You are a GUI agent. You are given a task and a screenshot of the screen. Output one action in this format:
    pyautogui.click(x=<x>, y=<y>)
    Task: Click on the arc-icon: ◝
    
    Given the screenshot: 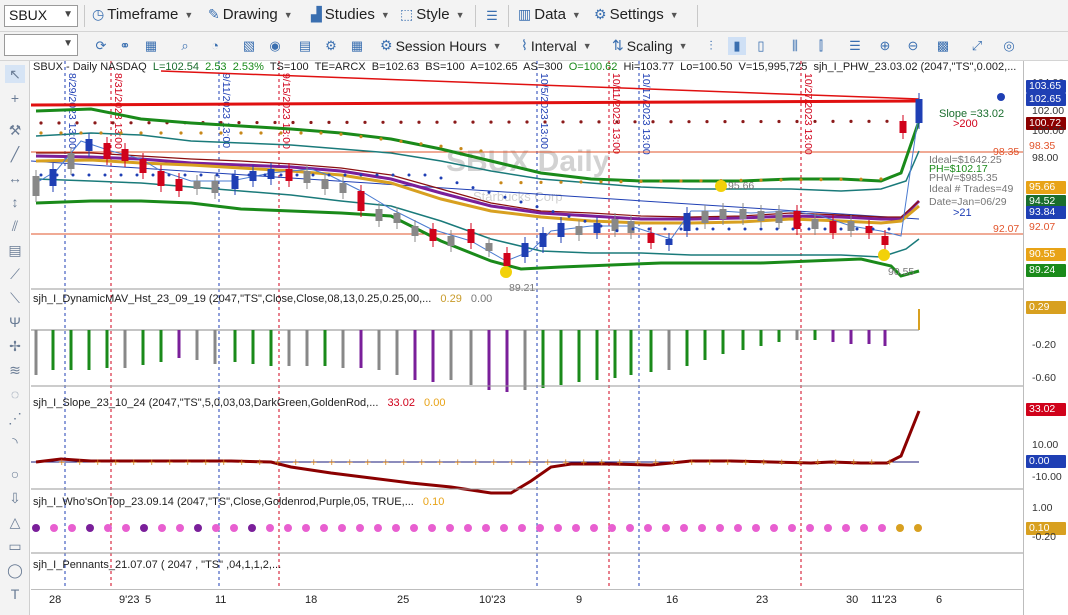 What is the action you would take?
    pyautogui.click(x=15, y=442)
    